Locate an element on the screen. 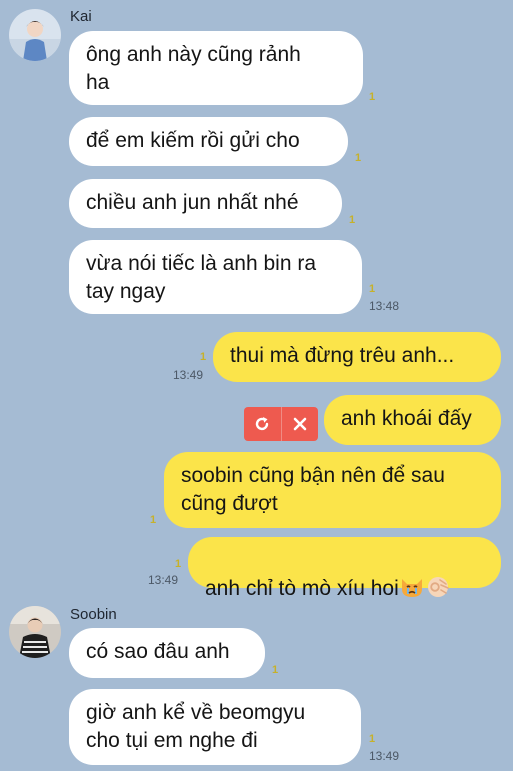 This screenshot has width=513, height=771. close-icon is located at coordinates (300, 424).